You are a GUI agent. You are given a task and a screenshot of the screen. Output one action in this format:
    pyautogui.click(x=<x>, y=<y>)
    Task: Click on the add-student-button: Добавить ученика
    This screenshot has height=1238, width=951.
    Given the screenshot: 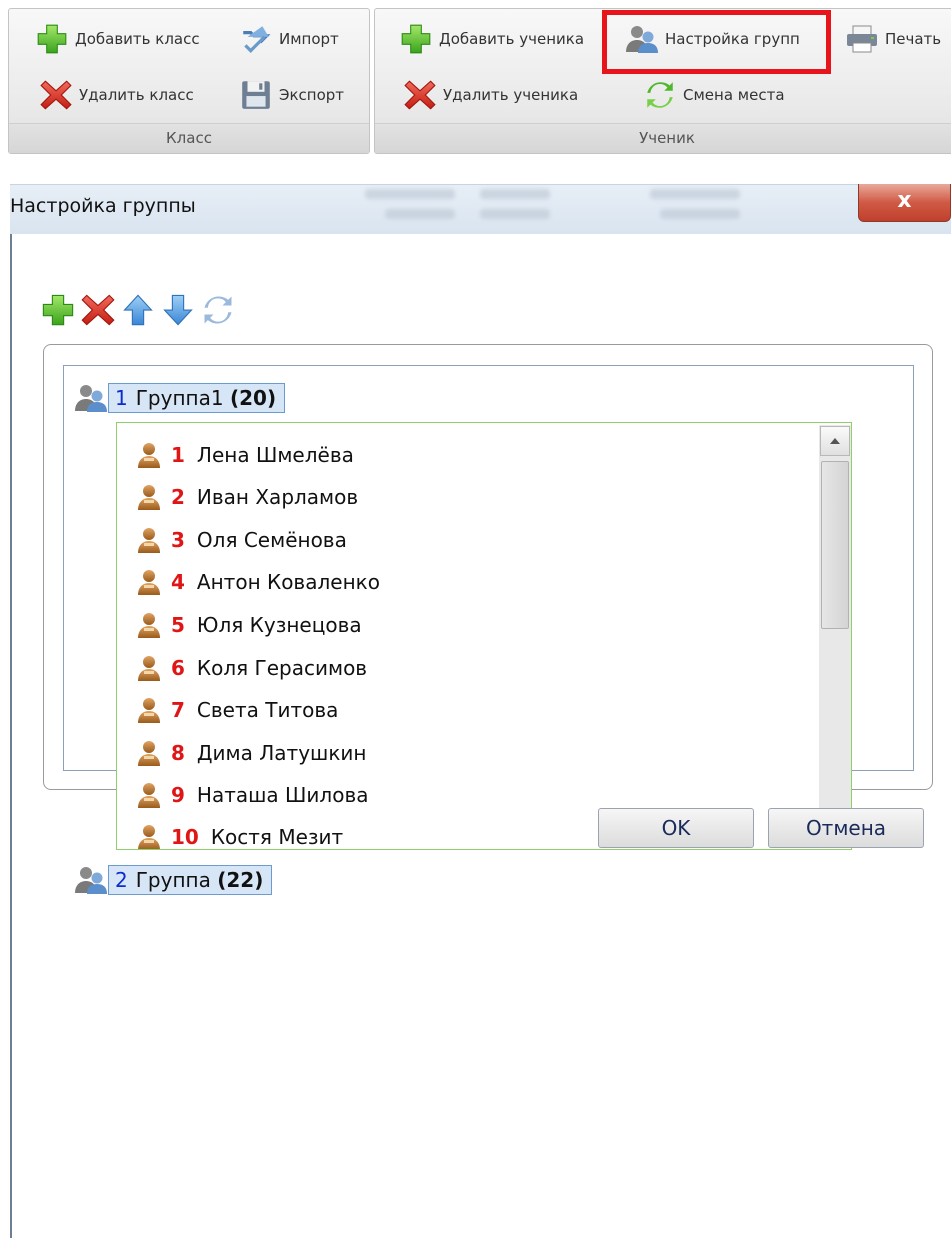 What is the action you would take?
    pyautogui.click(x=491, y=39)
    